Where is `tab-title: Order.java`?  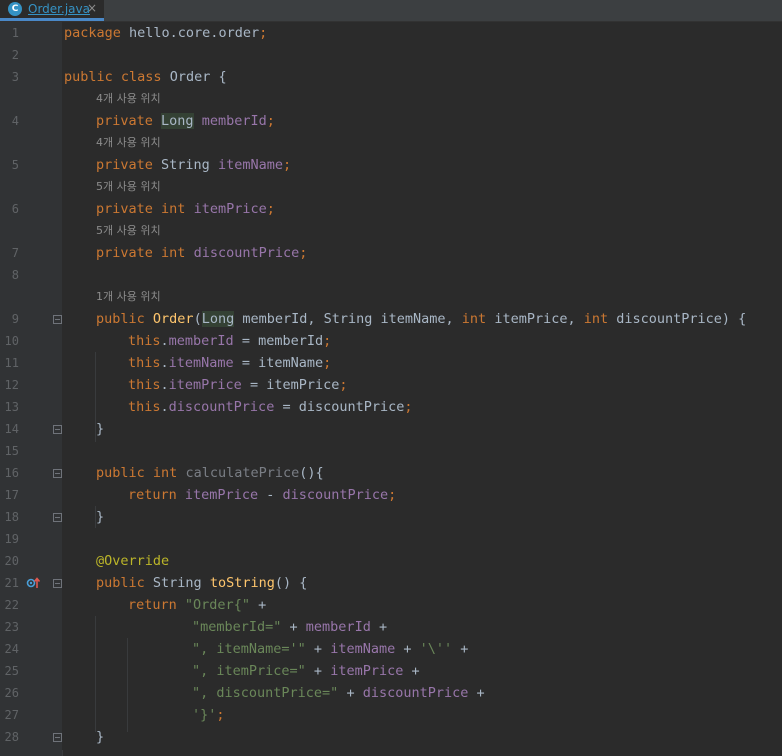
tab-title: Order.java is located at coordinates (59, 9).